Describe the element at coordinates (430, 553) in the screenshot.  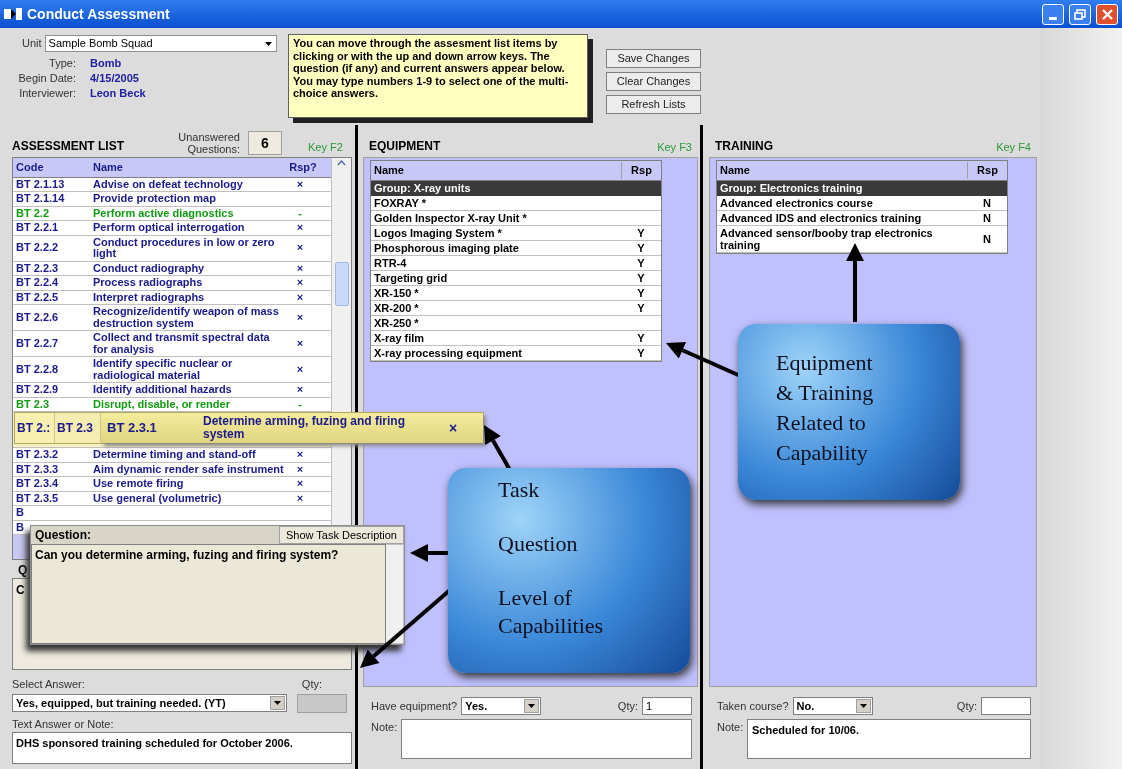
I see `arrow` at that location.